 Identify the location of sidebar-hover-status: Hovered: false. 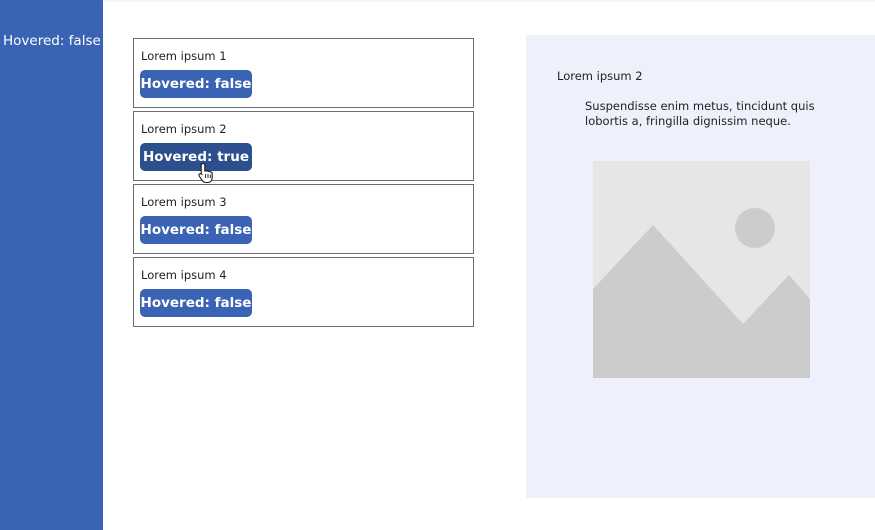
(52, 41).